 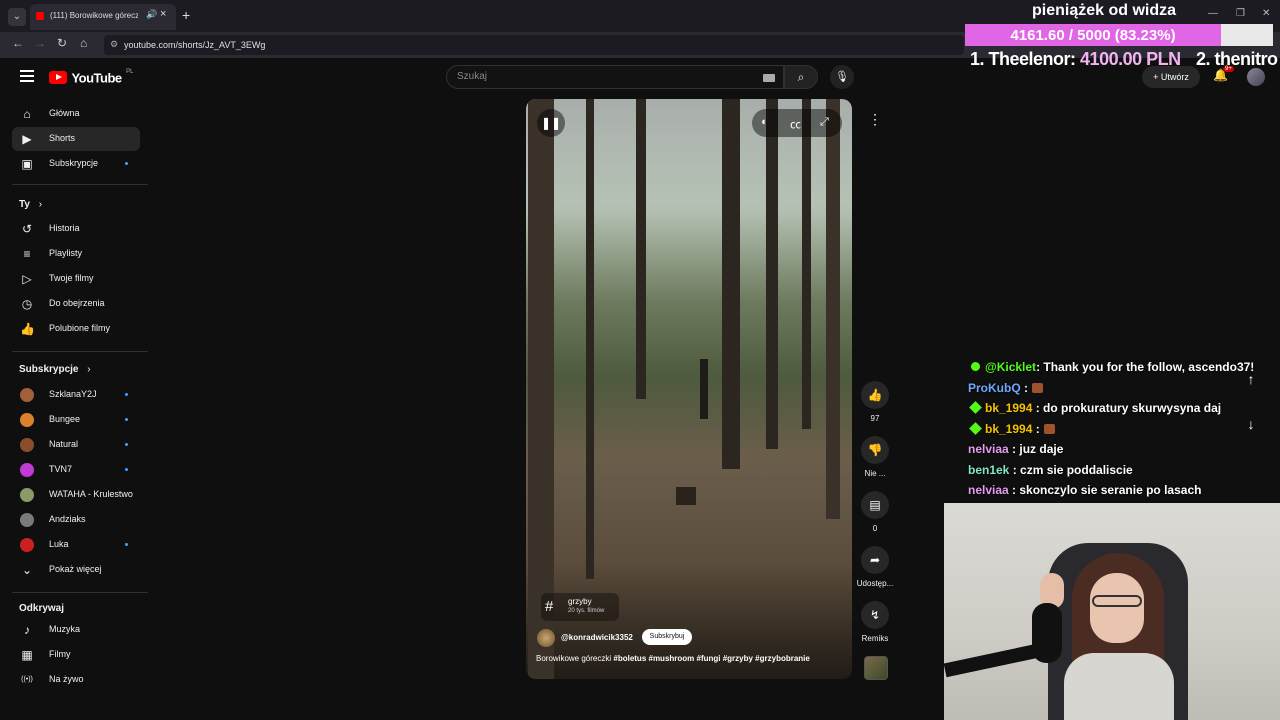 I want to click on sidebar-item-label: Bungee, so click(x=65, y=419).